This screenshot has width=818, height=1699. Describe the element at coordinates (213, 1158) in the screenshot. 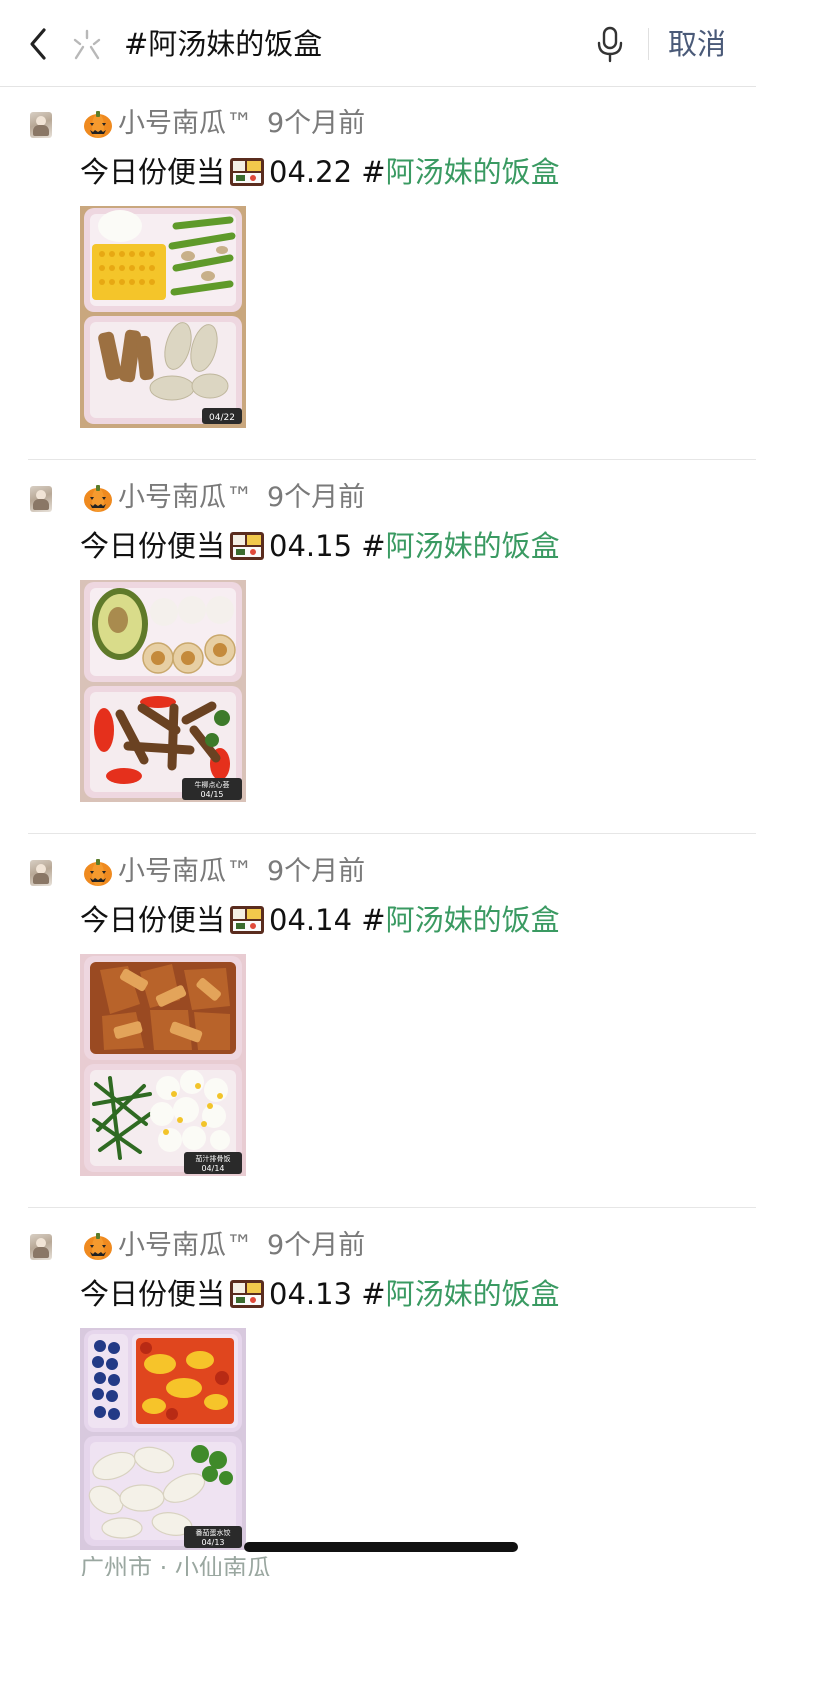

I see `photo-subtitle: 茄汁排骨饭` at that location.